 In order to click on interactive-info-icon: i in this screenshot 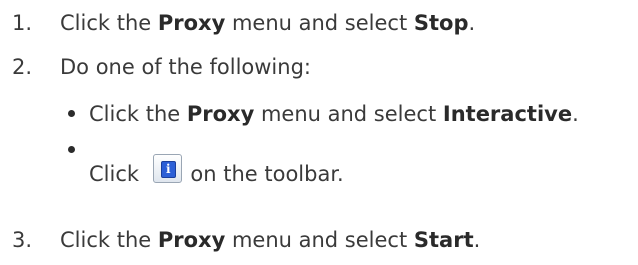, I will do `click(167, 168)`.